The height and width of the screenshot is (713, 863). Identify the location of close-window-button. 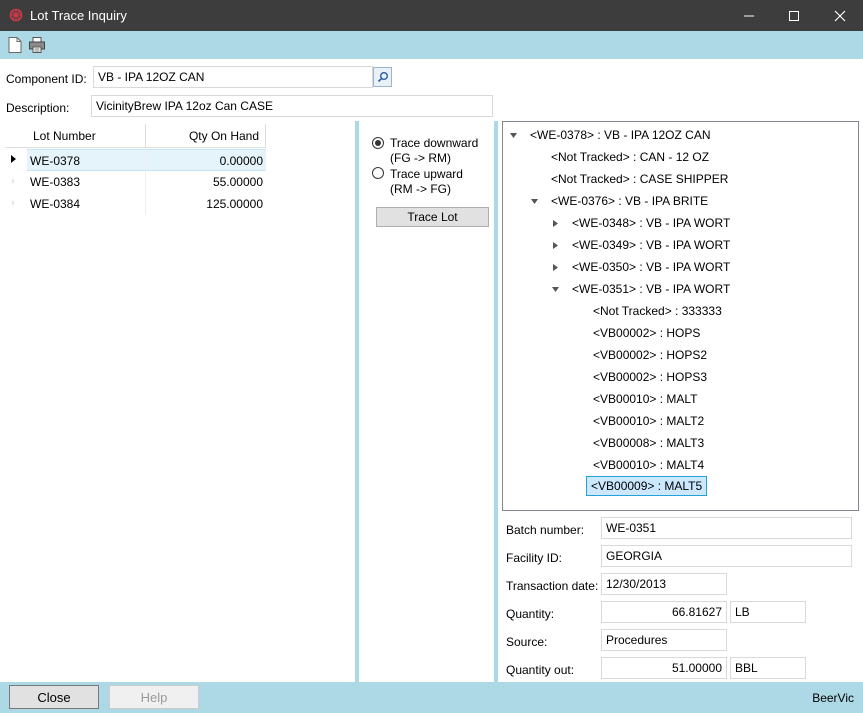
(840, 15).